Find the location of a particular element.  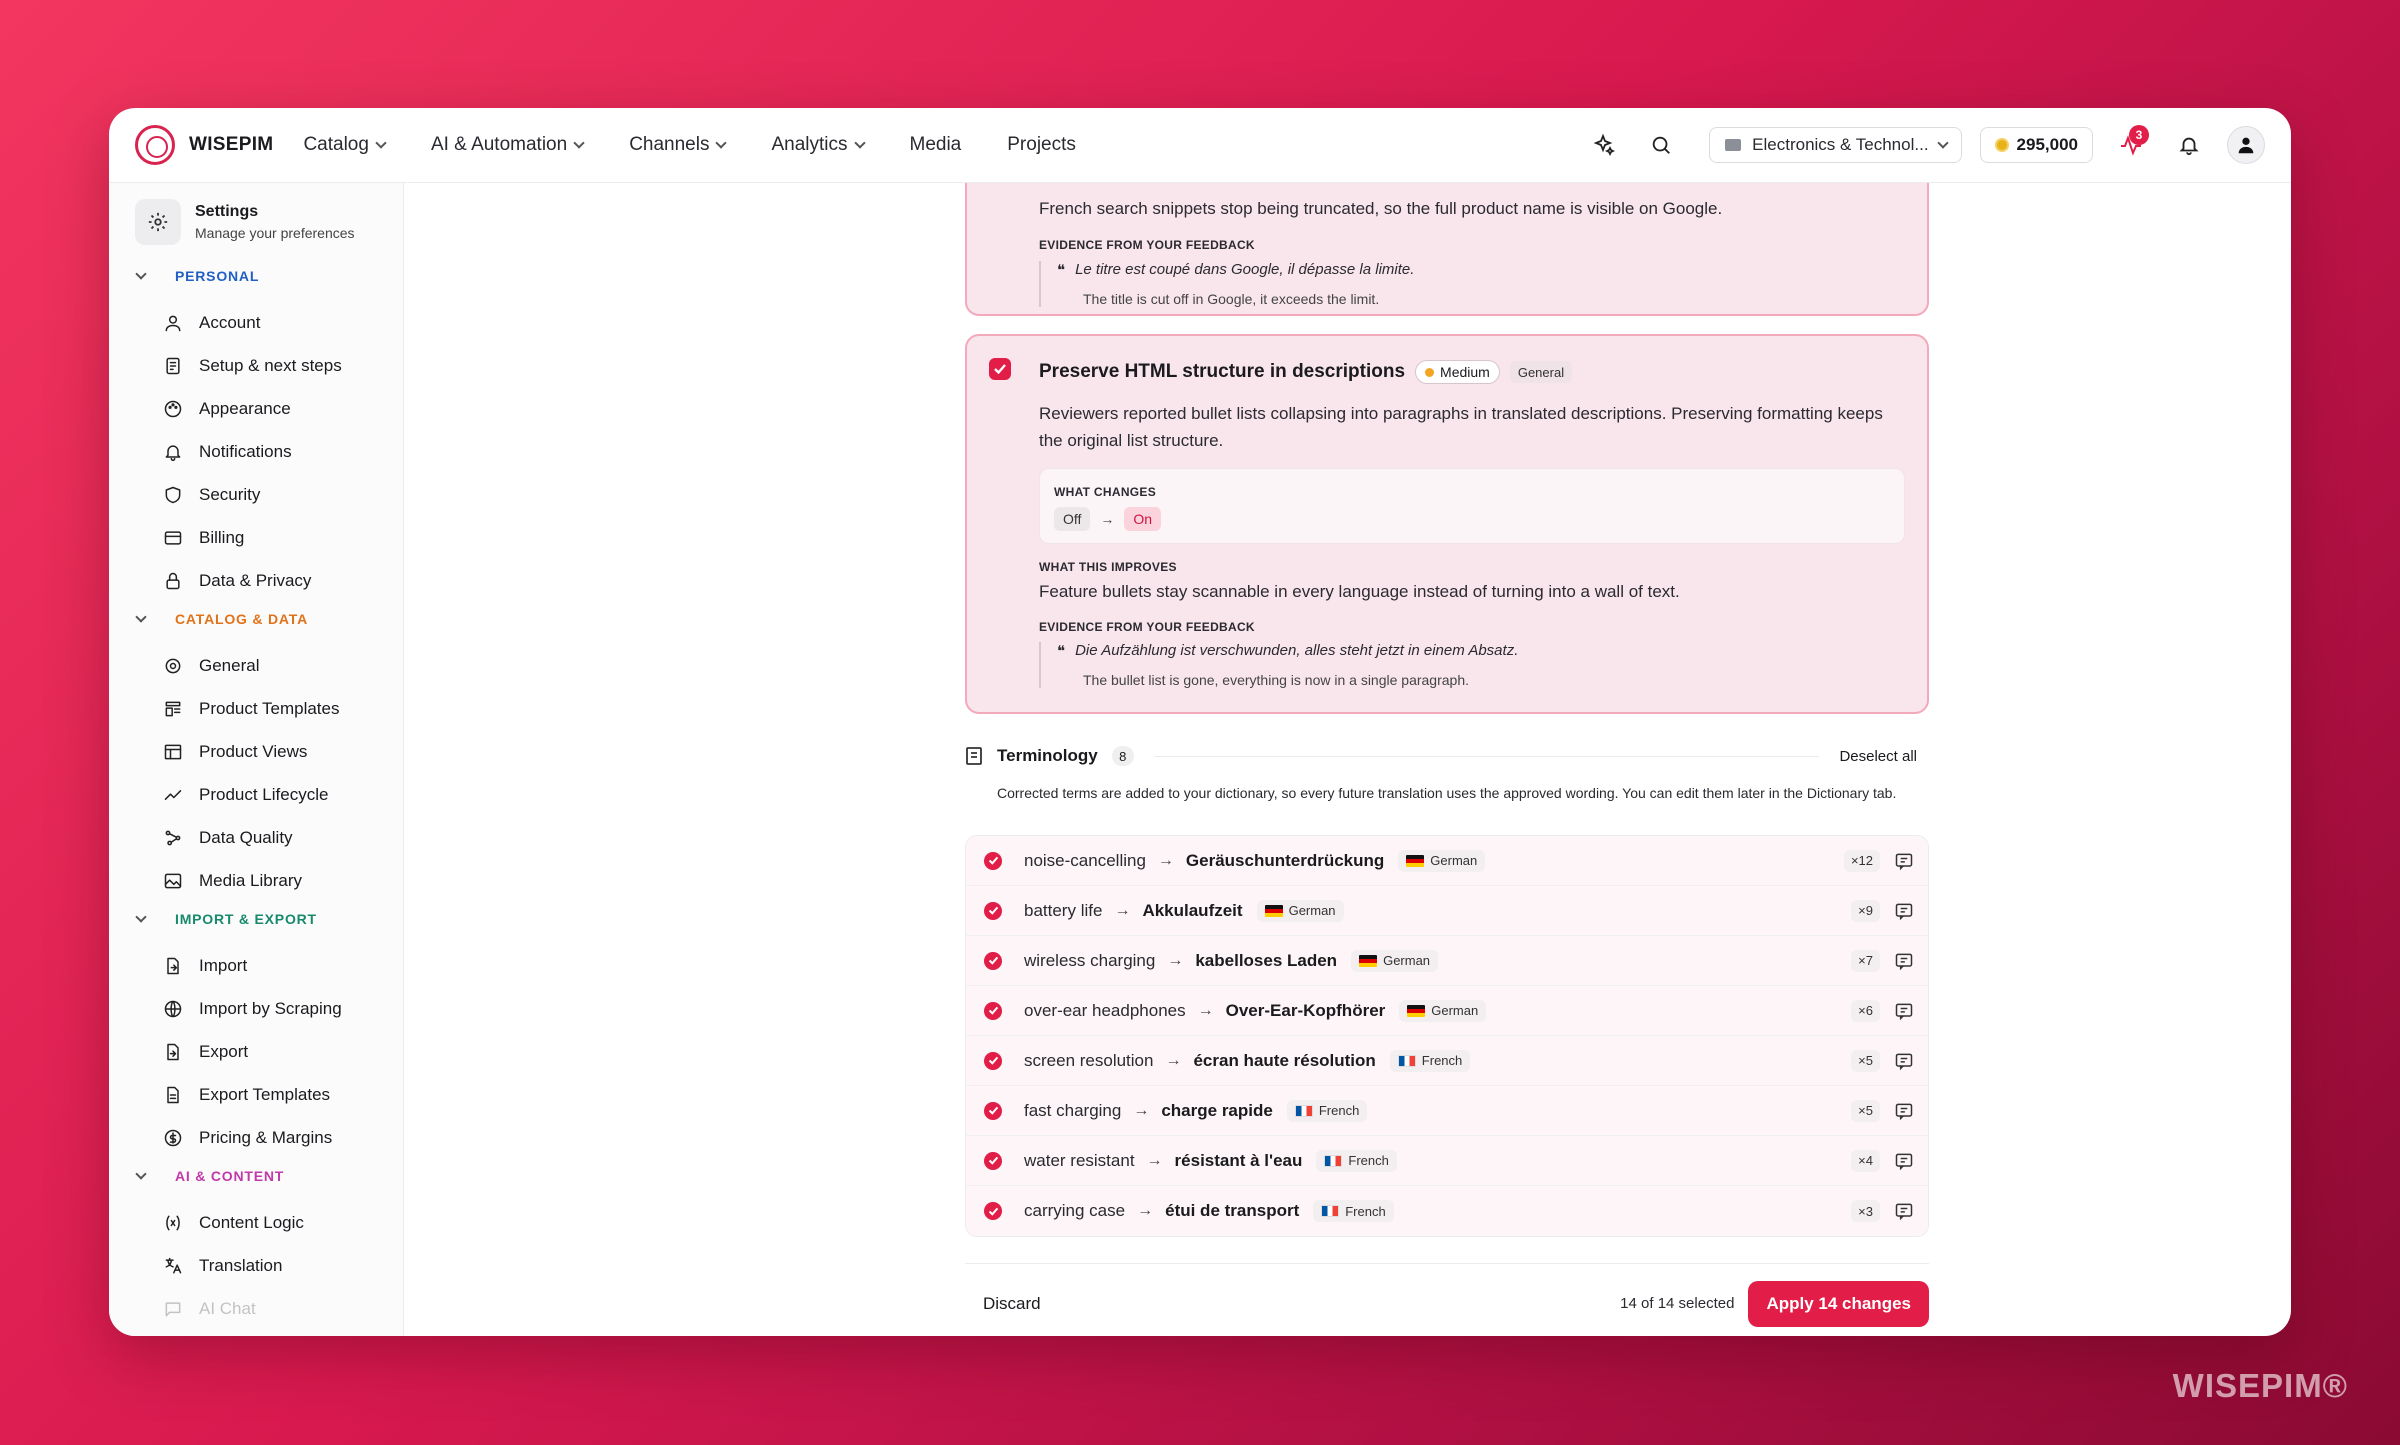

sidebar-item-label: Data Quality is located at coordinates (246, 837).